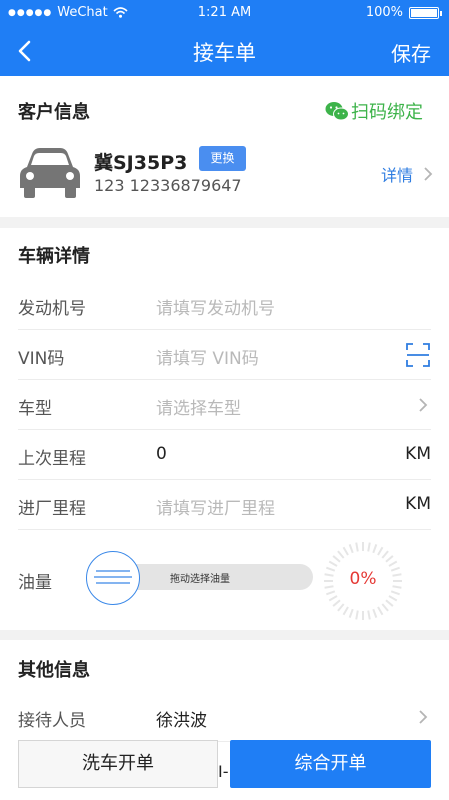  I want to click on fuel-slider-handle, so click(113, 578).